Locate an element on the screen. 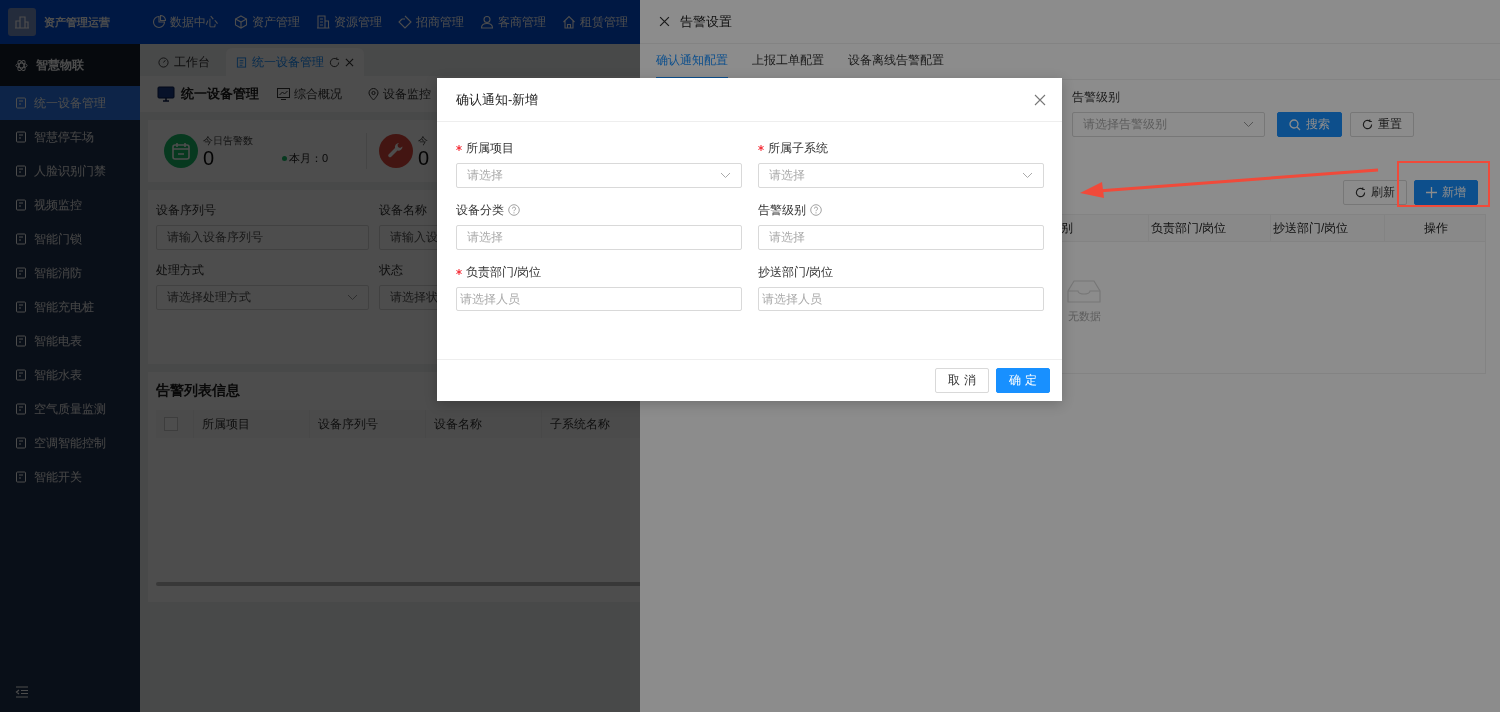 This screenshot has width=1500, height=712. plus-icon is located at coordinates (1431, 192).